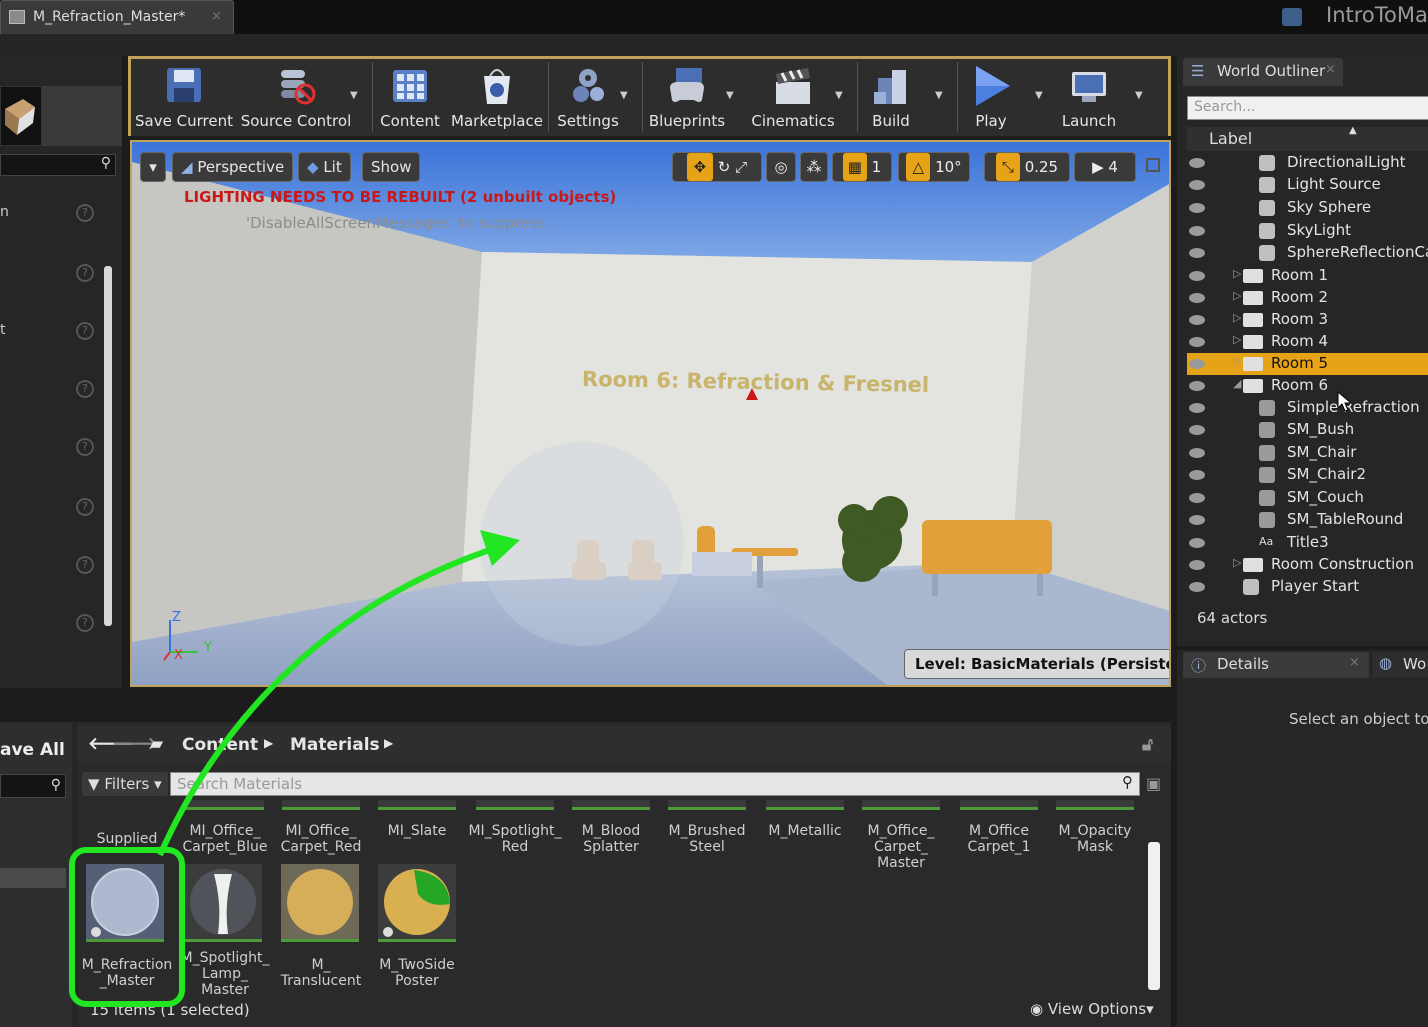  Describe the element at coordinates (1007, 167) in the screenshot. I see `scale-snap-icon: ⤡` at that location.